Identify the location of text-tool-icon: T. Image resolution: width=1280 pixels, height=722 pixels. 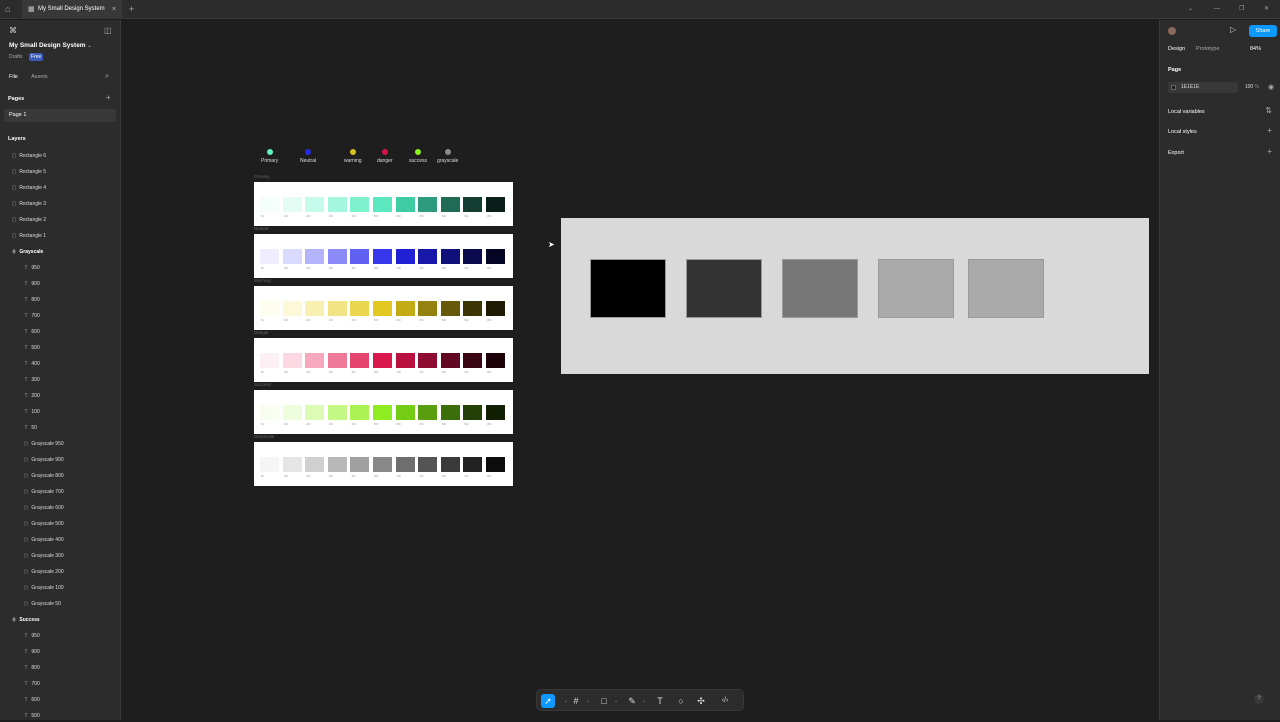
(660, 701).